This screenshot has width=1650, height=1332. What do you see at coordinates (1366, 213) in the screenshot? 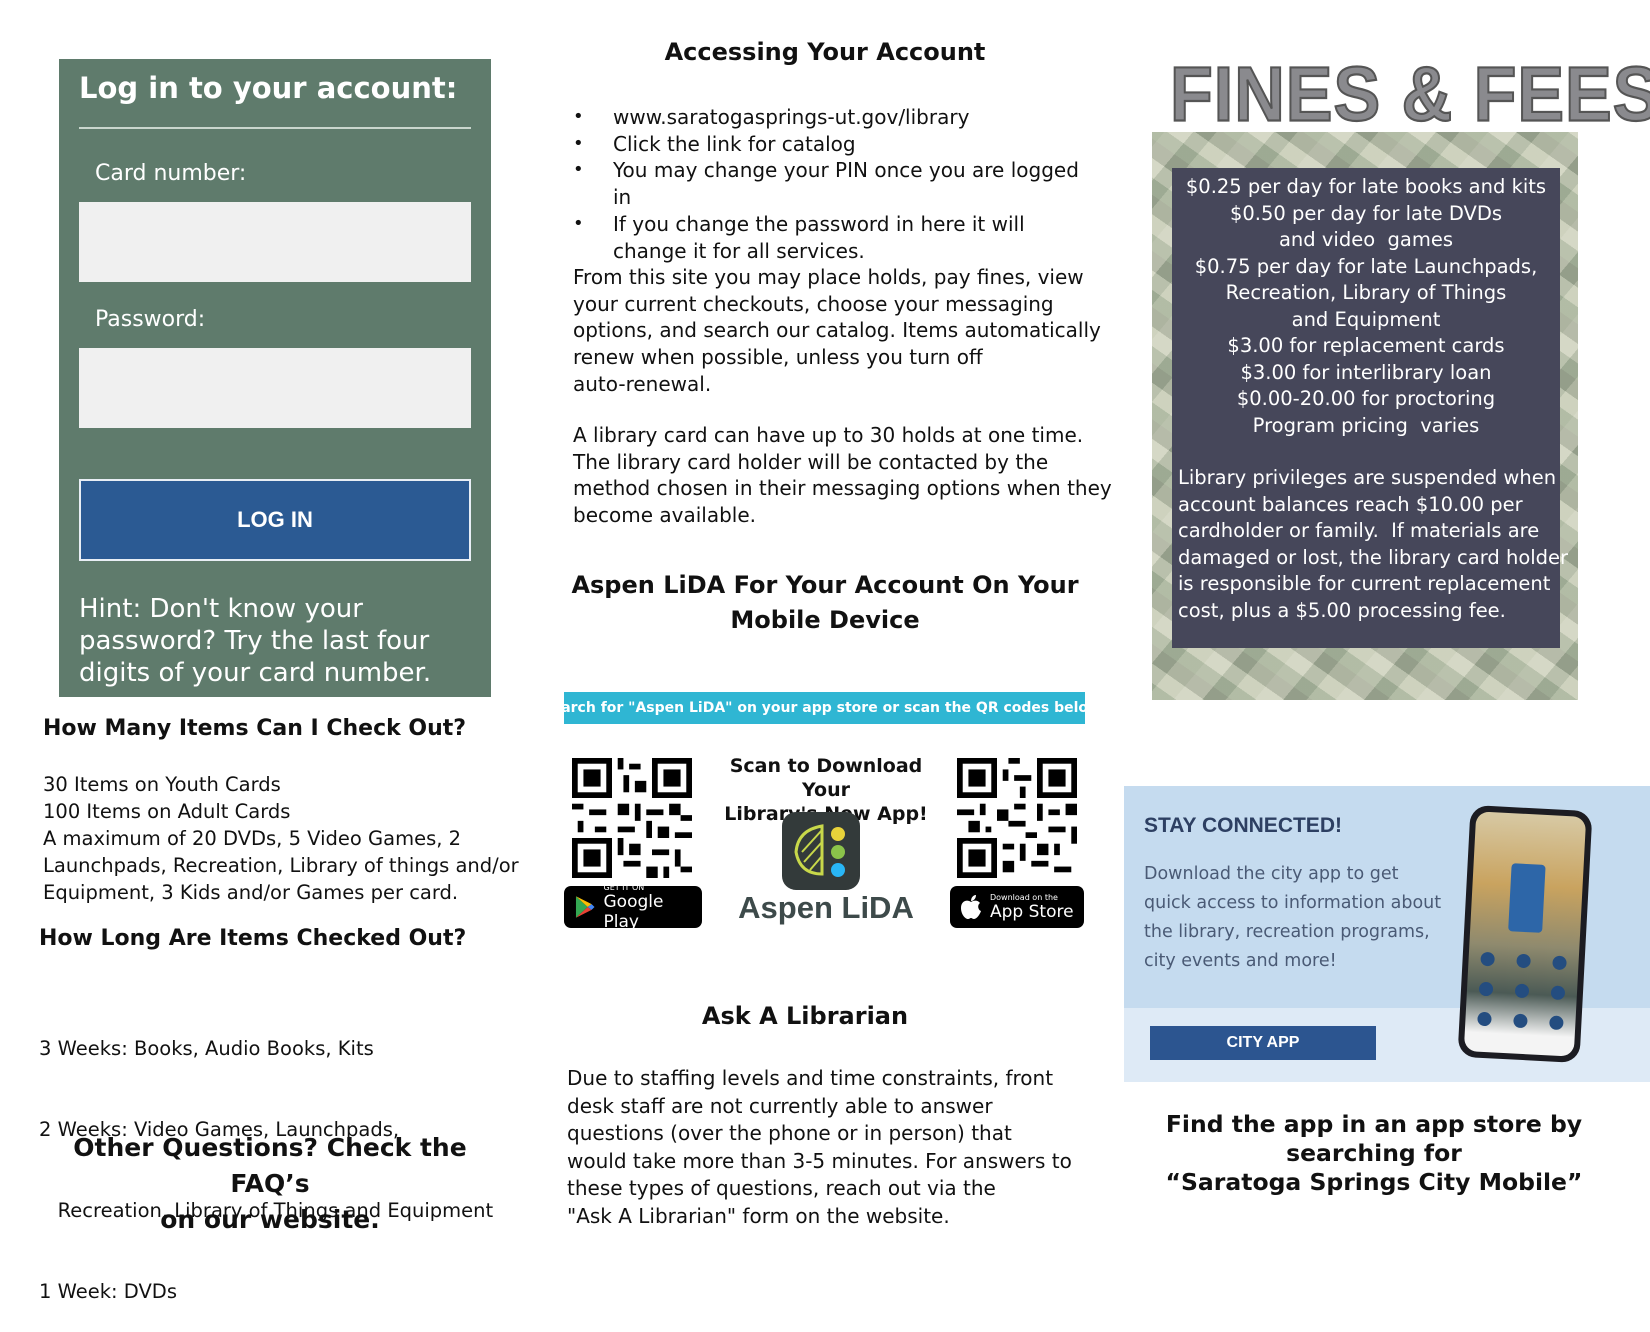
I see `fee-line: $0.50 per day for late DVDs` at bounding box center [1366, 213].